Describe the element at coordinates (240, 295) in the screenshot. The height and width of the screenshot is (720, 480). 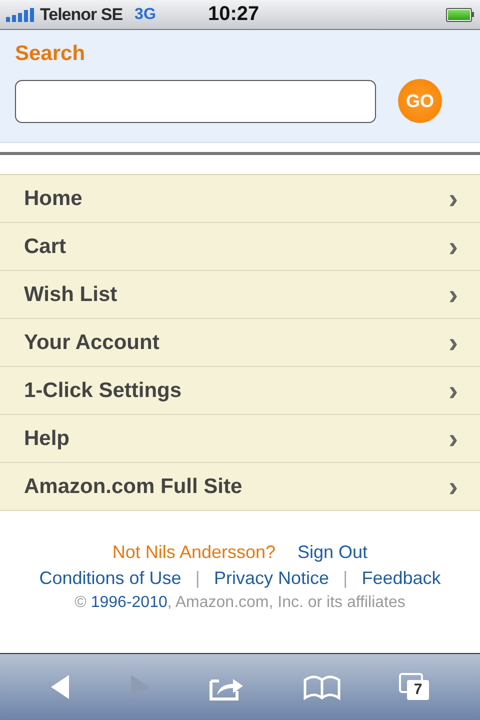
I see `menu-item: Wish List ›` at that location.